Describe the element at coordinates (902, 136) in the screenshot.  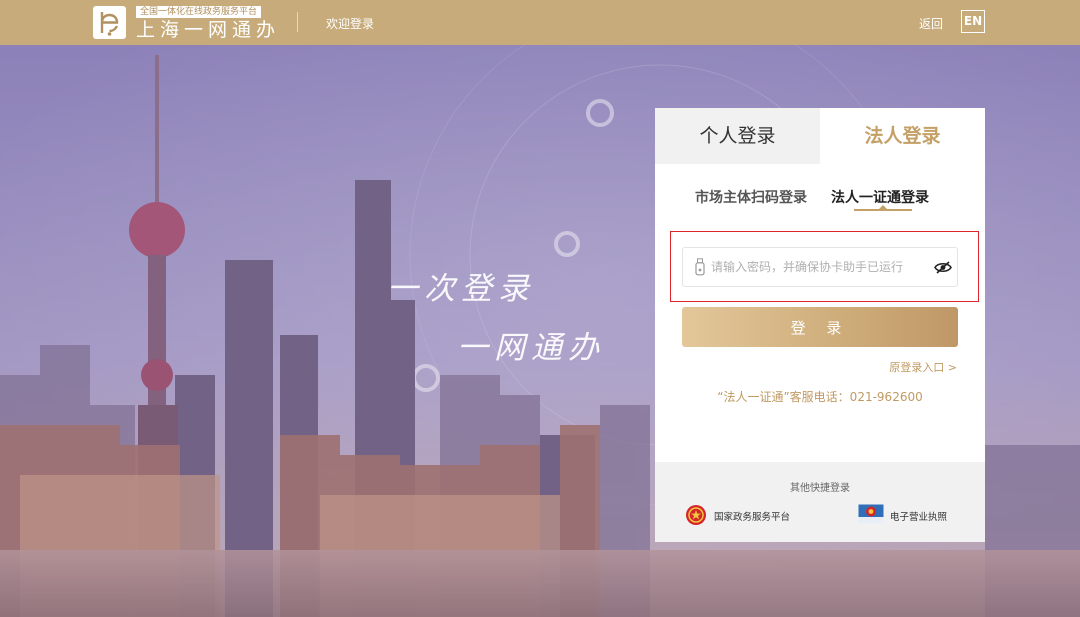
I see `tab-corporate-login: 法人登录` at that location.